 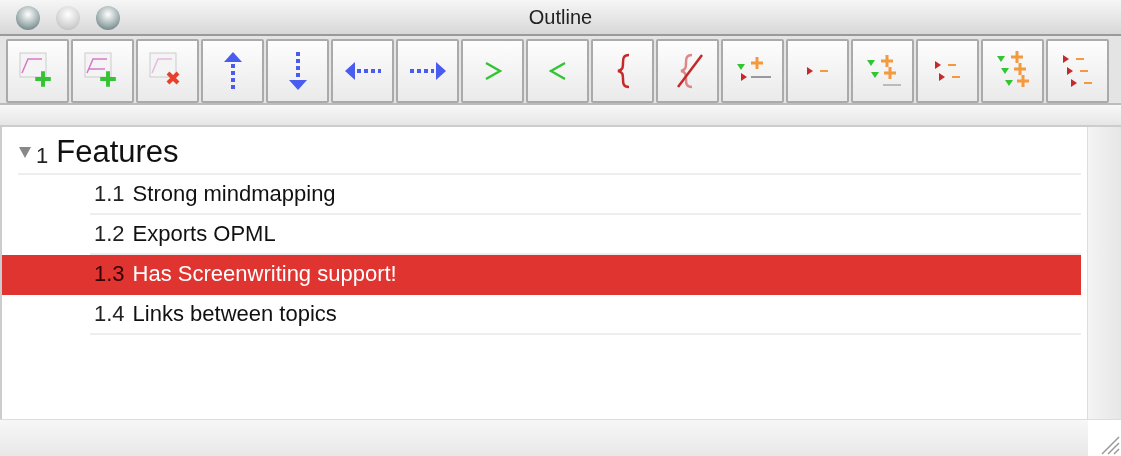 What do you see at coordinates (234, 194) in the screenshot?
I see `topic-label: Strong mindmapping` at bounding box center [234, 194].